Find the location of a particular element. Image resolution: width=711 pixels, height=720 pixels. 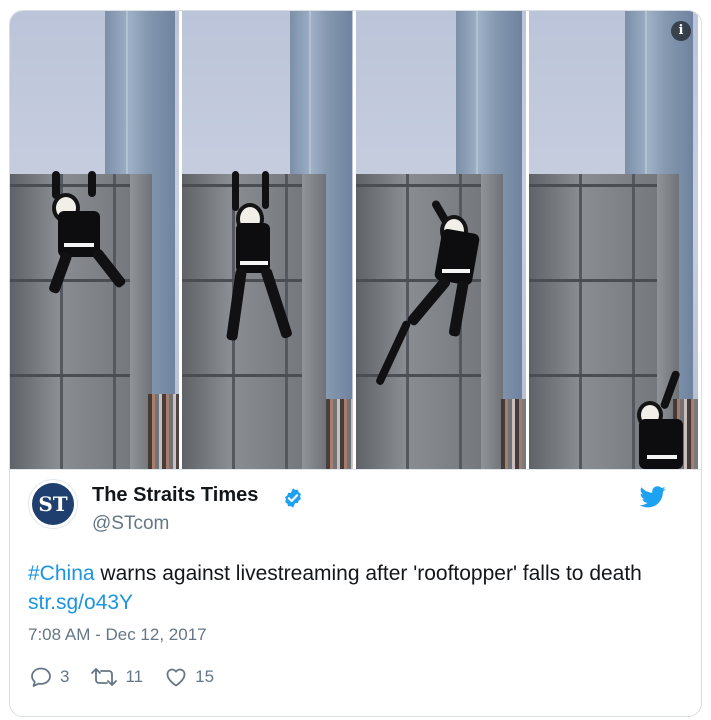

like-count: 15 is located at coordinates (205, 676).